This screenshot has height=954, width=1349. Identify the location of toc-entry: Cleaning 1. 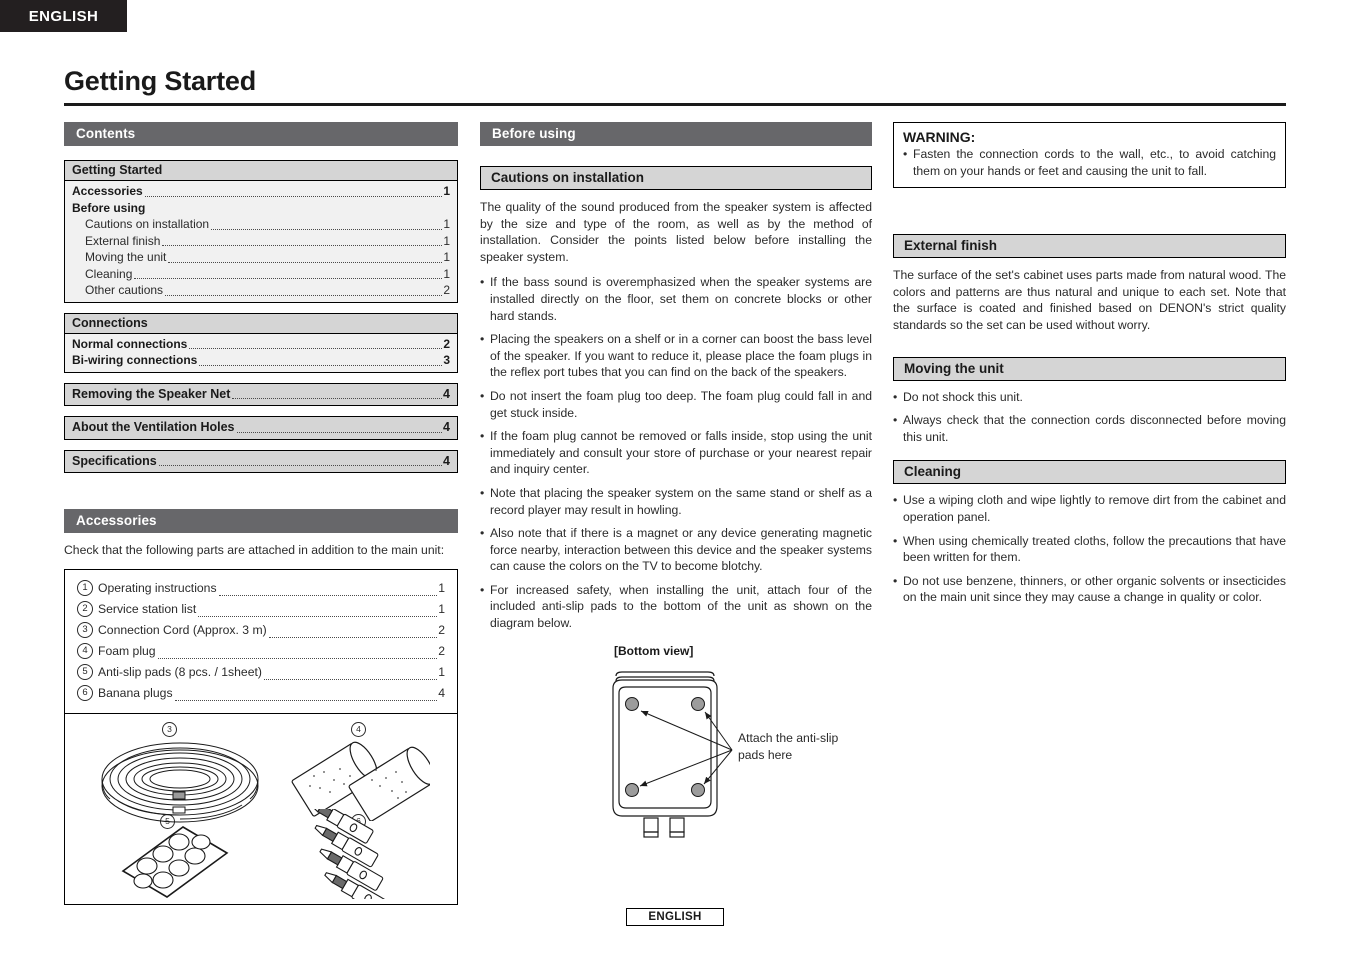
(261, 274).